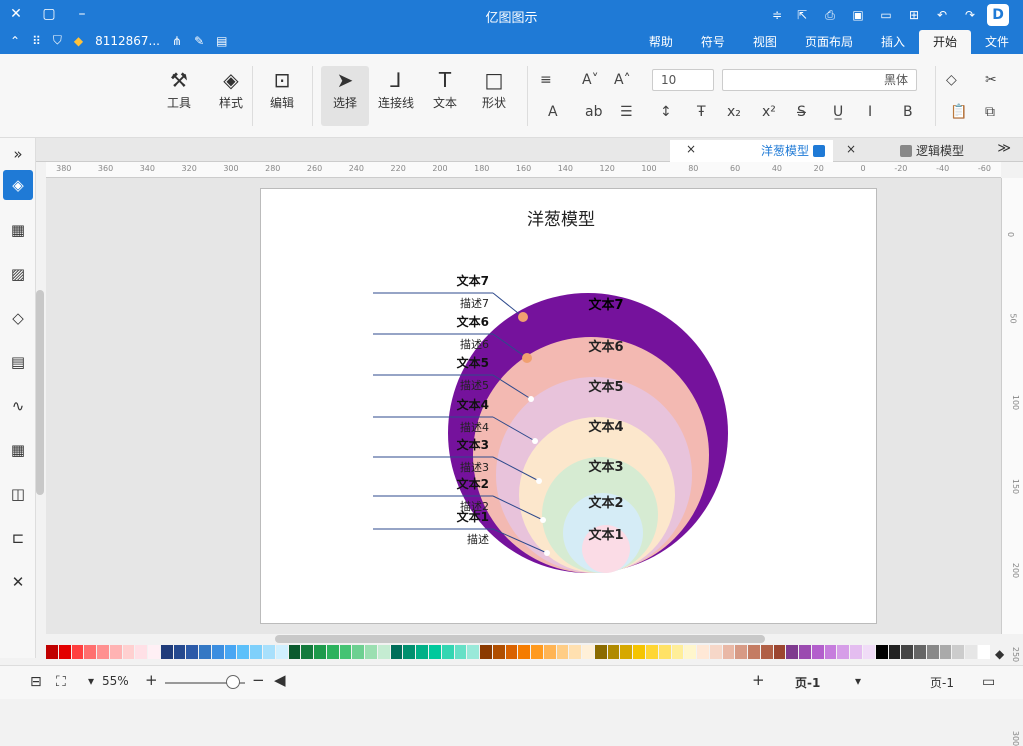 The width and height of the screenshot is (1023, 746). I want to click on chart-icon: ∿, so click(18, 406).